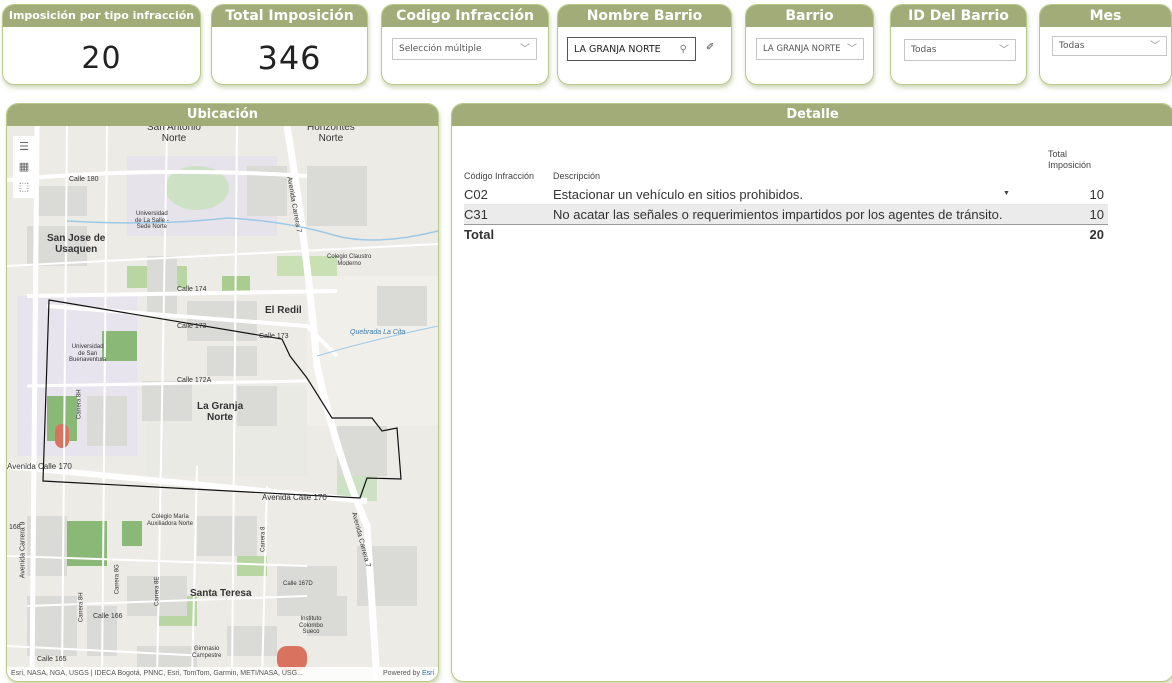 The height and width of the screenshot is (683, 1172). I want to click on search-icon: ⚲, so click(683, 49).